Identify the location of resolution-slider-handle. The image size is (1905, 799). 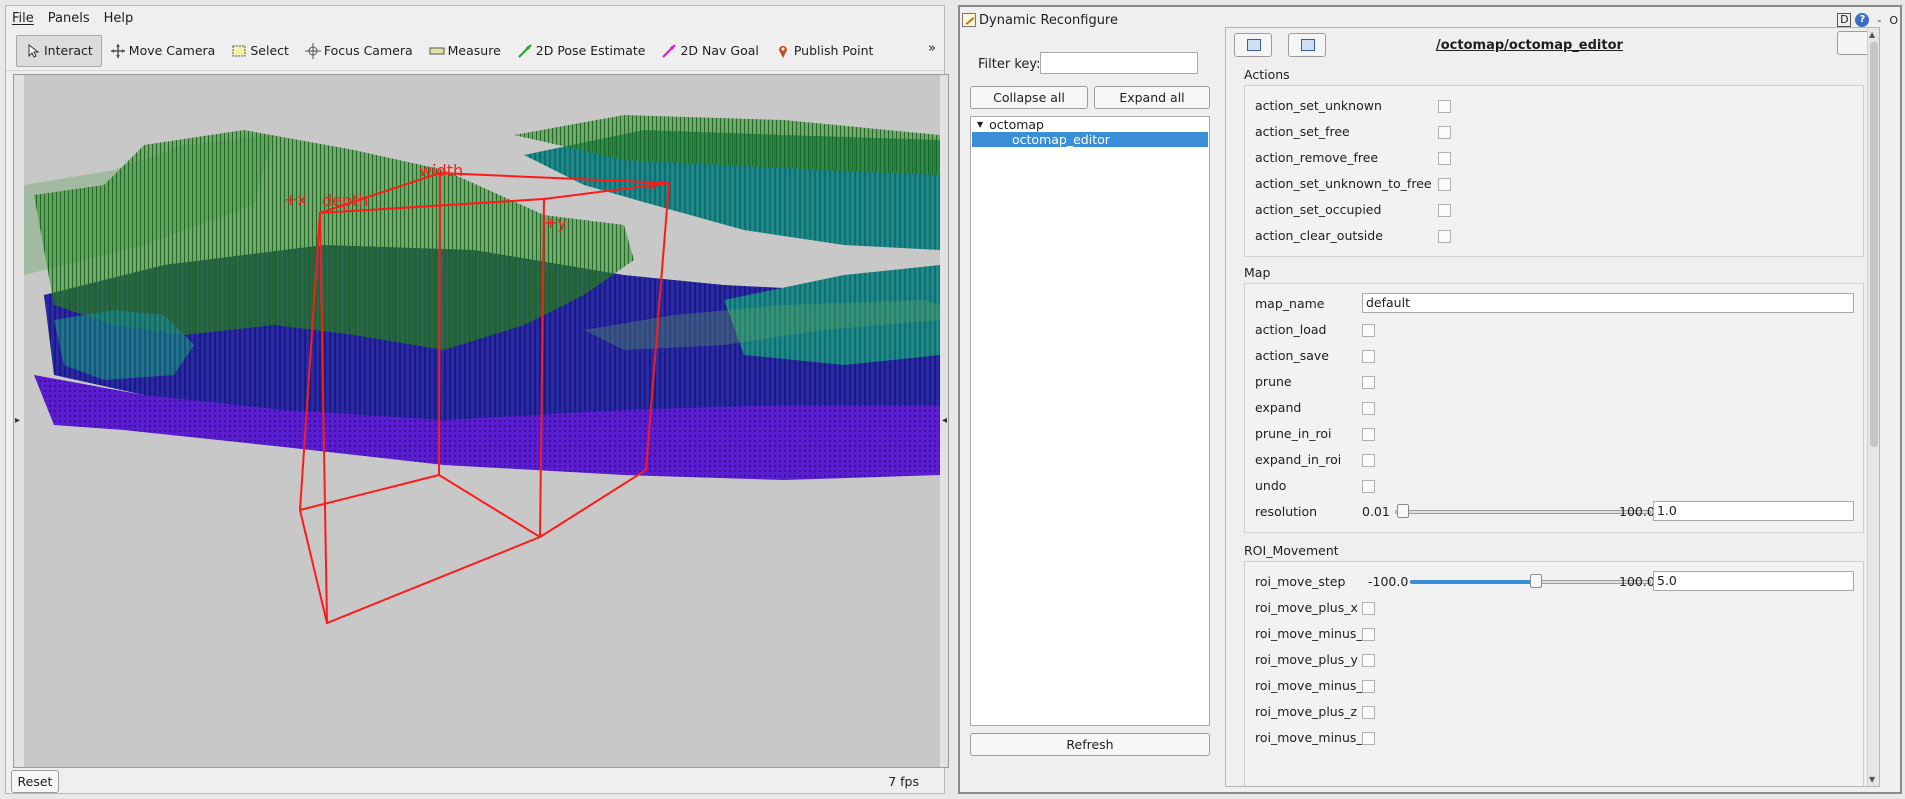
(1403, 511).